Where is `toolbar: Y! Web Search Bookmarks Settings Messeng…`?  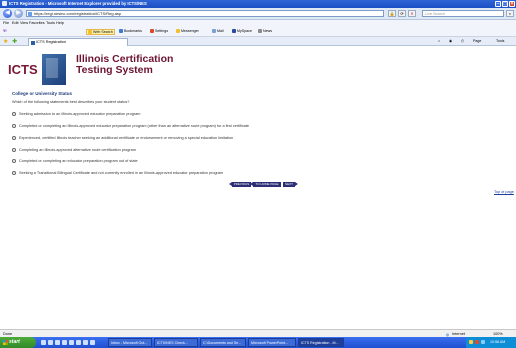 toolbar: Y! Web Search Bookmarks Settings Messeng… is located at coordinates (258, 32).